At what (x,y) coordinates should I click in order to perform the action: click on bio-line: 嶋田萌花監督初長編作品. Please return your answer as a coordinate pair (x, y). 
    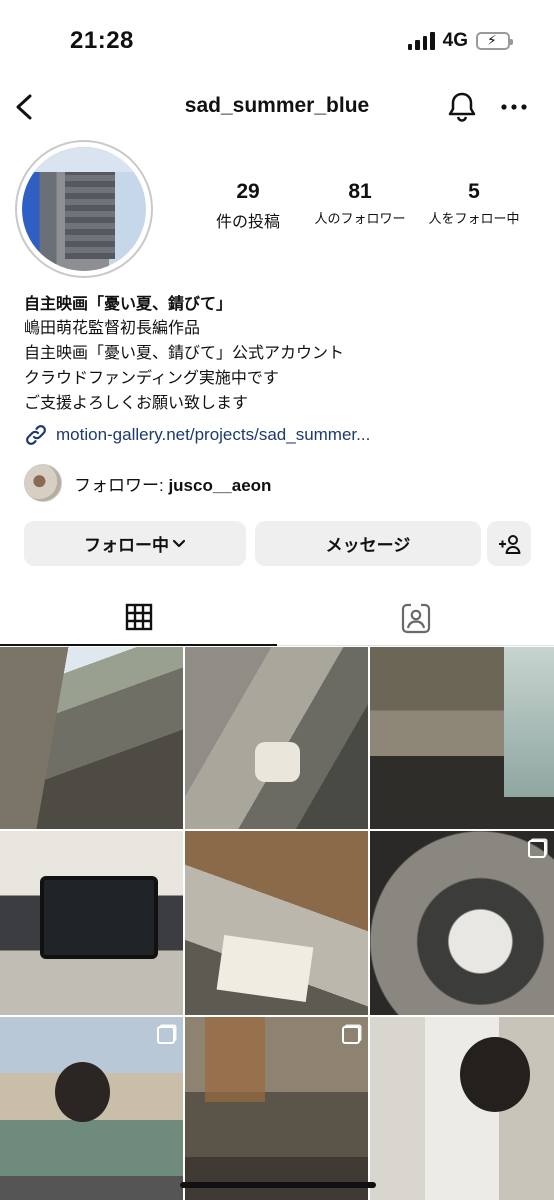
    Looking at the image, I should click on (112, 328).